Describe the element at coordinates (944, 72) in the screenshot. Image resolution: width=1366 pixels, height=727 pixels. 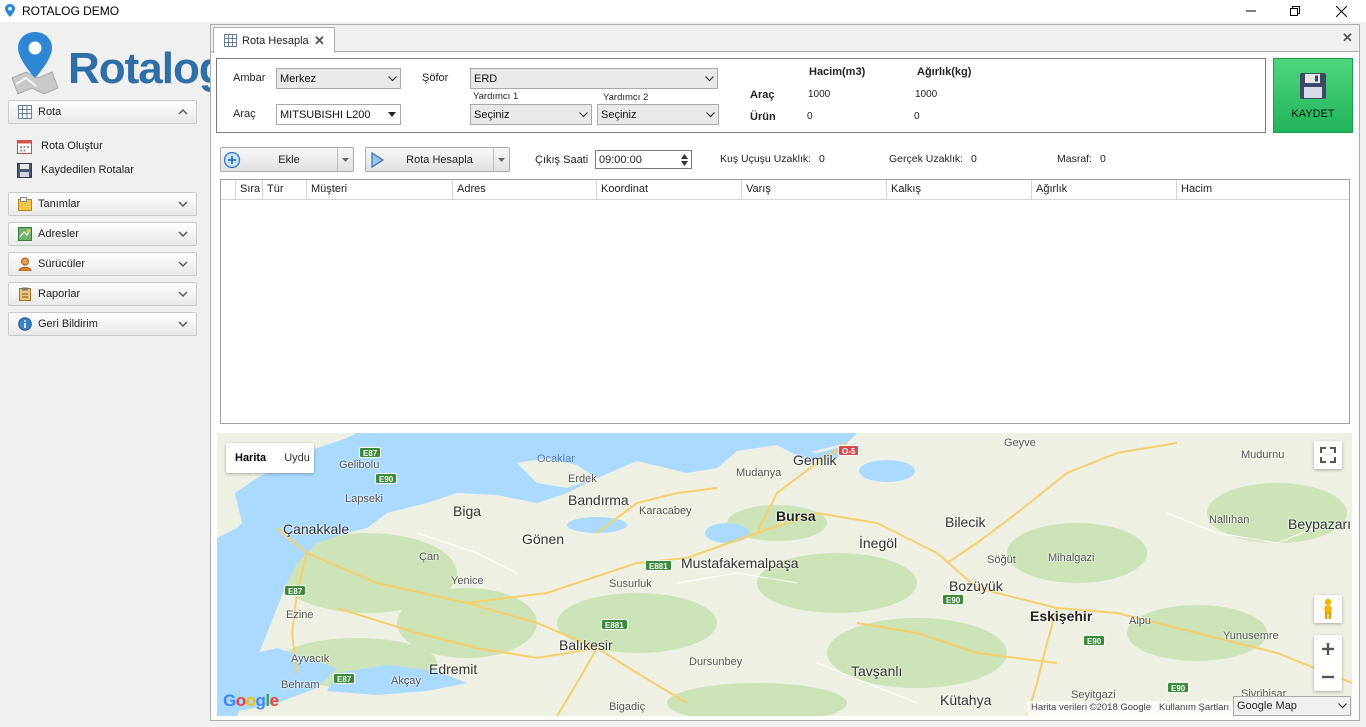
I see `agirlik-header: Ağırlık(kg)` at that location.